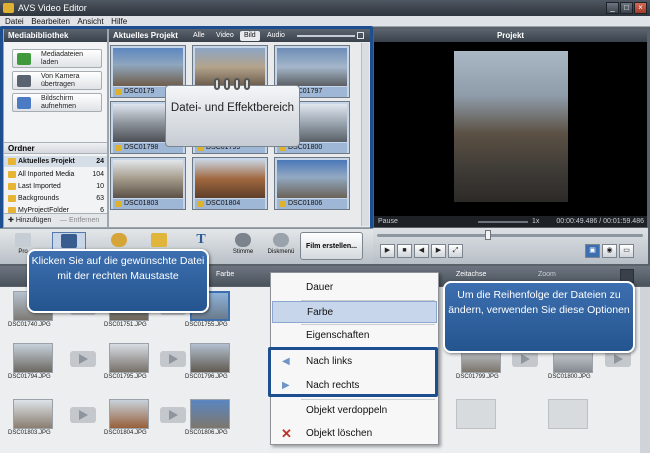 The height and width of the screenshot is (453, 650). Describe the element at coordinates (354, 312) in the screenshot. I see `menu-item-color: Farbe` at that location.